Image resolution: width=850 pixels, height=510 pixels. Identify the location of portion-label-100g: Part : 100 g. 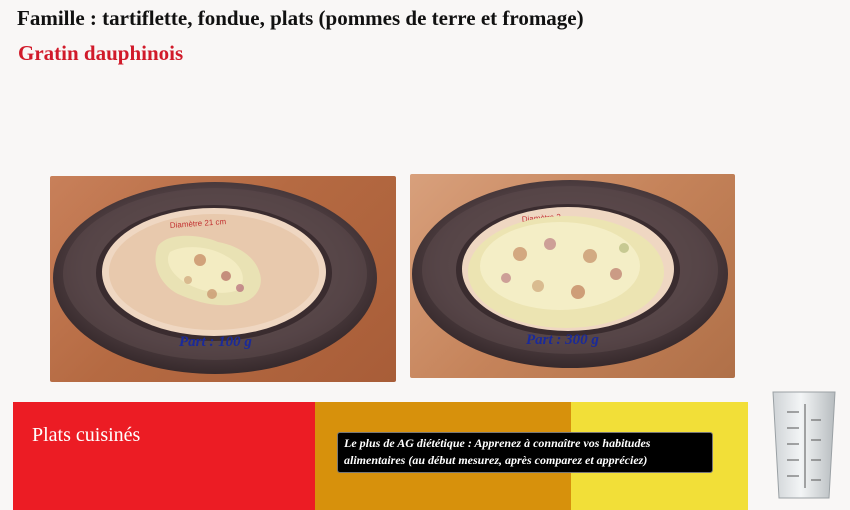
(215, 342).